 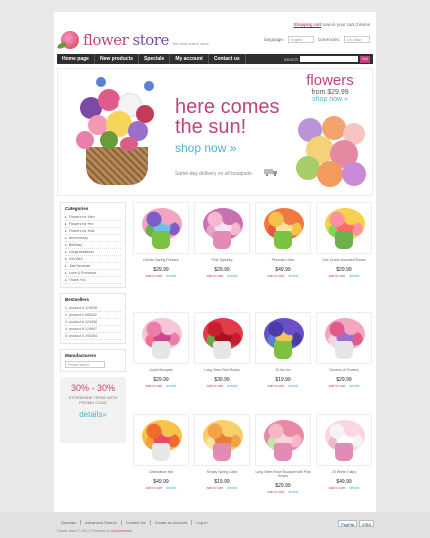 What do you see at coordinates (330, 99) in the screenshot?
I see `flowers-promo-shop-now: shop now »` at bounding box center [330, 99].